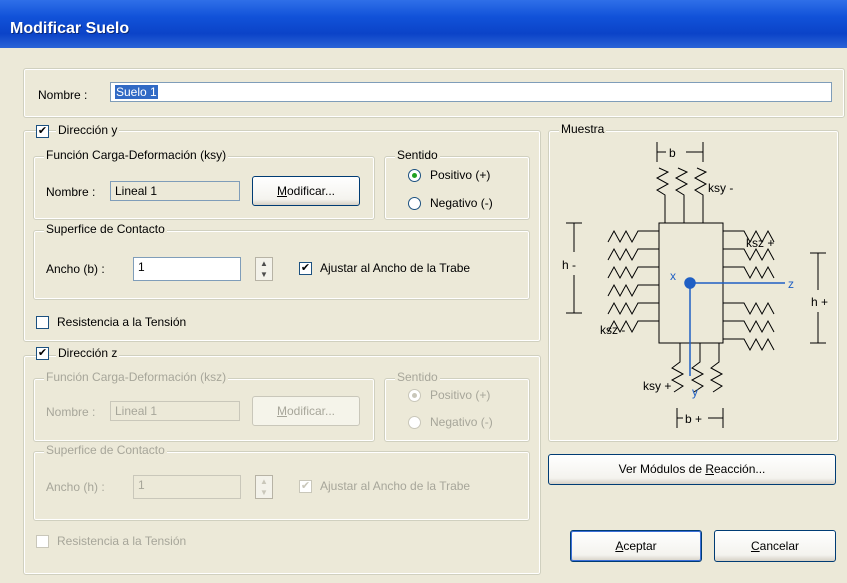 The image size is (847, 583). Describe the element at coordinates (461, 203) in the screenshot. I see `sentido-y-negativo-label: Negativo (-)` at that location.